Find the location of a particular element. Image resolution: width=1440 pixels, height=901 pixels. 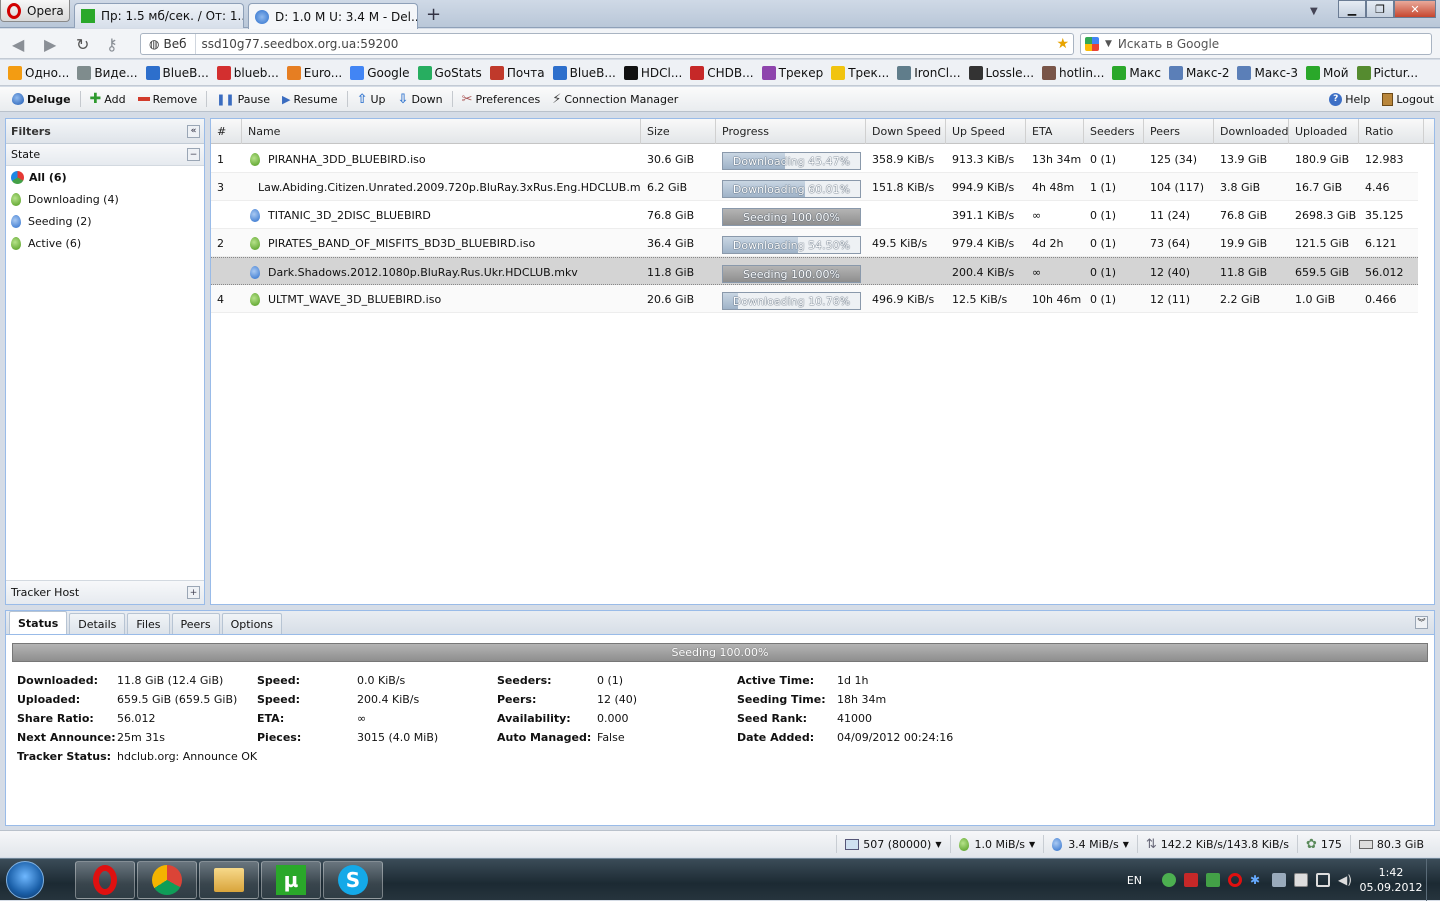

back-icon: ◀ is located at coordinates (18, 44).